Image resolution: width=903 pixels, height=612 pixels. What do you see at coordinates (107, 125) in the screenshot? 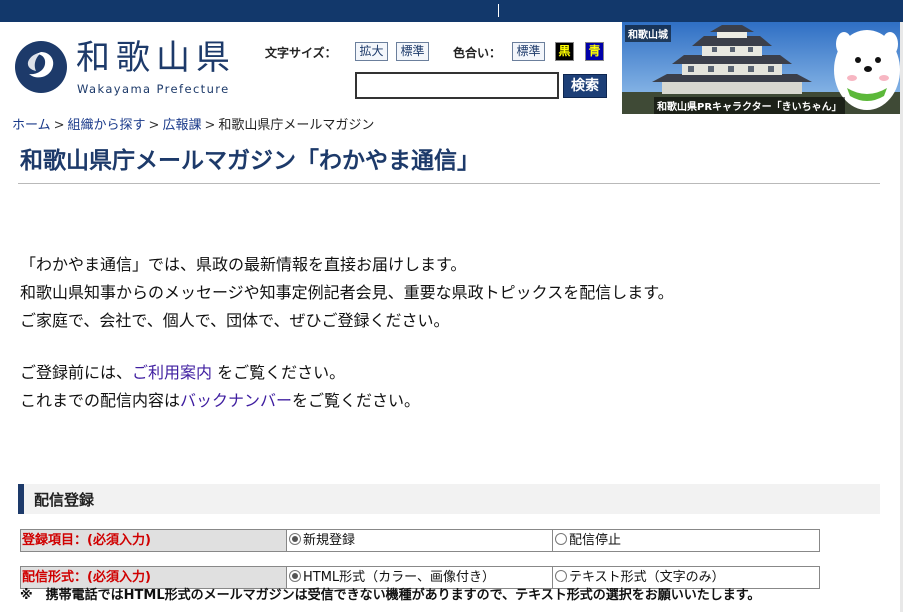
I see `breadcrumb-org-link: 組織から探す` at bounding box center [107, 125].